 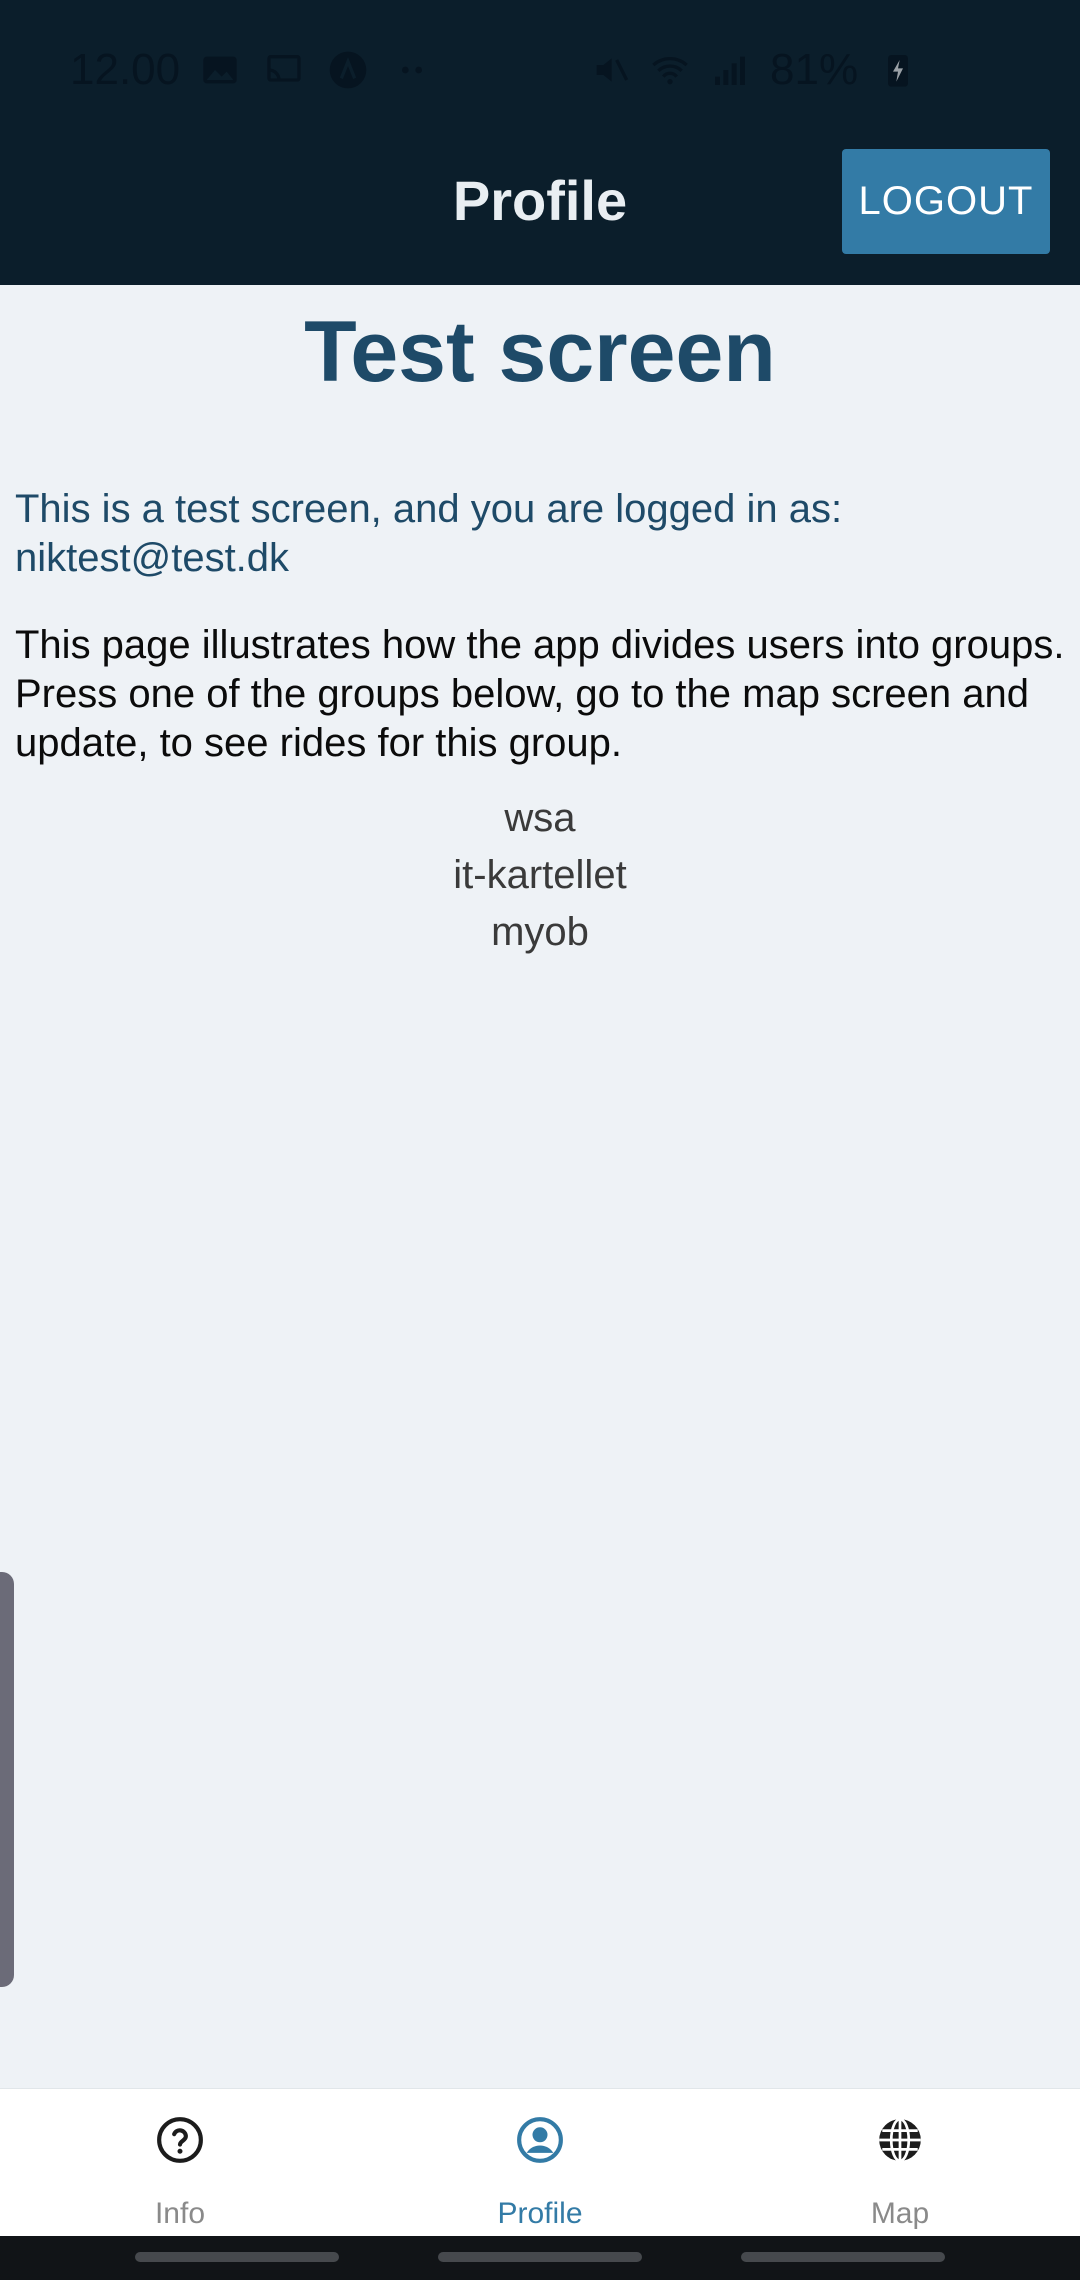 I want to click on status-left-icons, so click(x=316, y=70).